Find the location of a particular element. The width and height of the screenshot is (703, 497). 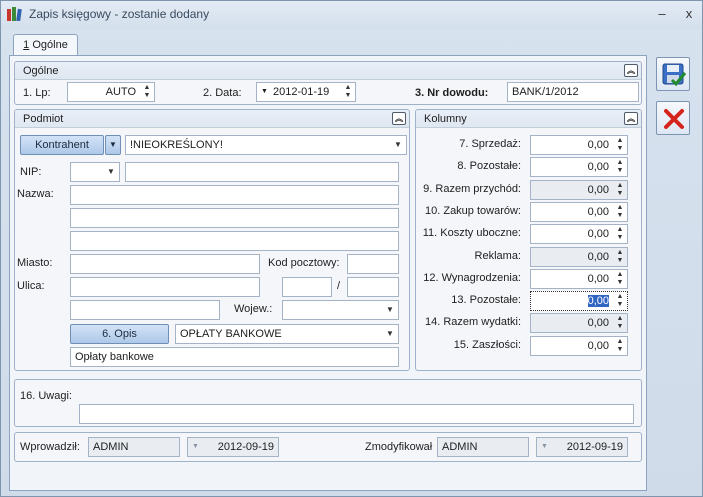

kolumny-row-label: 8. Pozostałe: is located at coordinates (489, 166).